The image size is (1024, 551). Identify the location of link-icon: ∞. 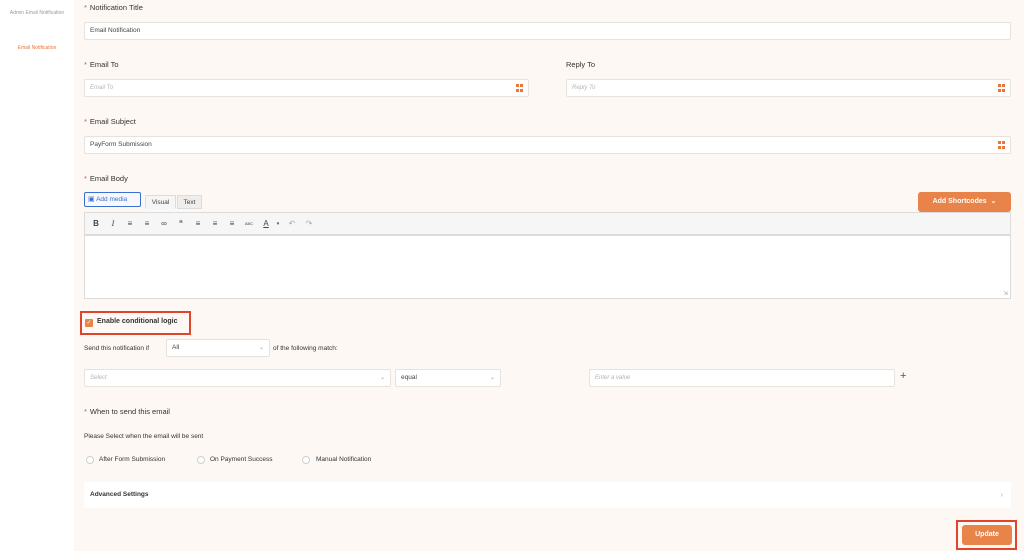
(164, 224).